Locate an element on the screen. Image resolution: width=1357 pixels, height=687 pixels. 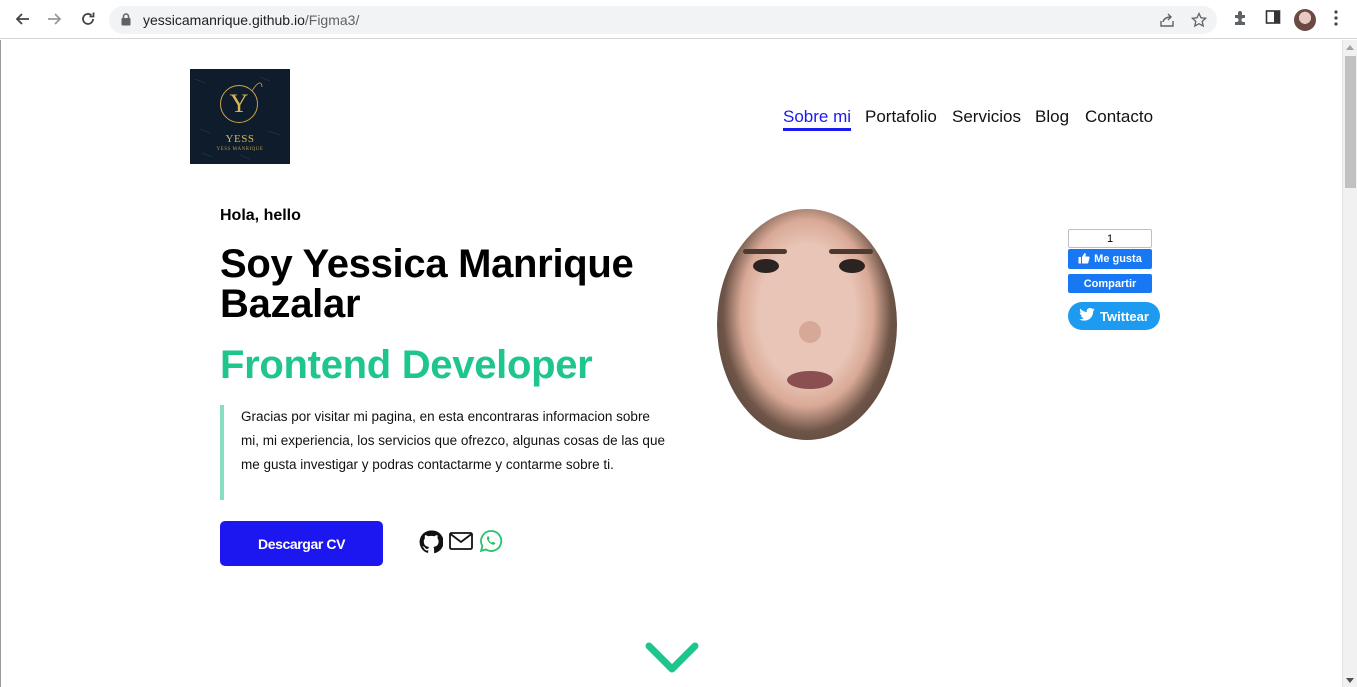
scroll-down-arrow-icon is located at coordinates (1350, 680).